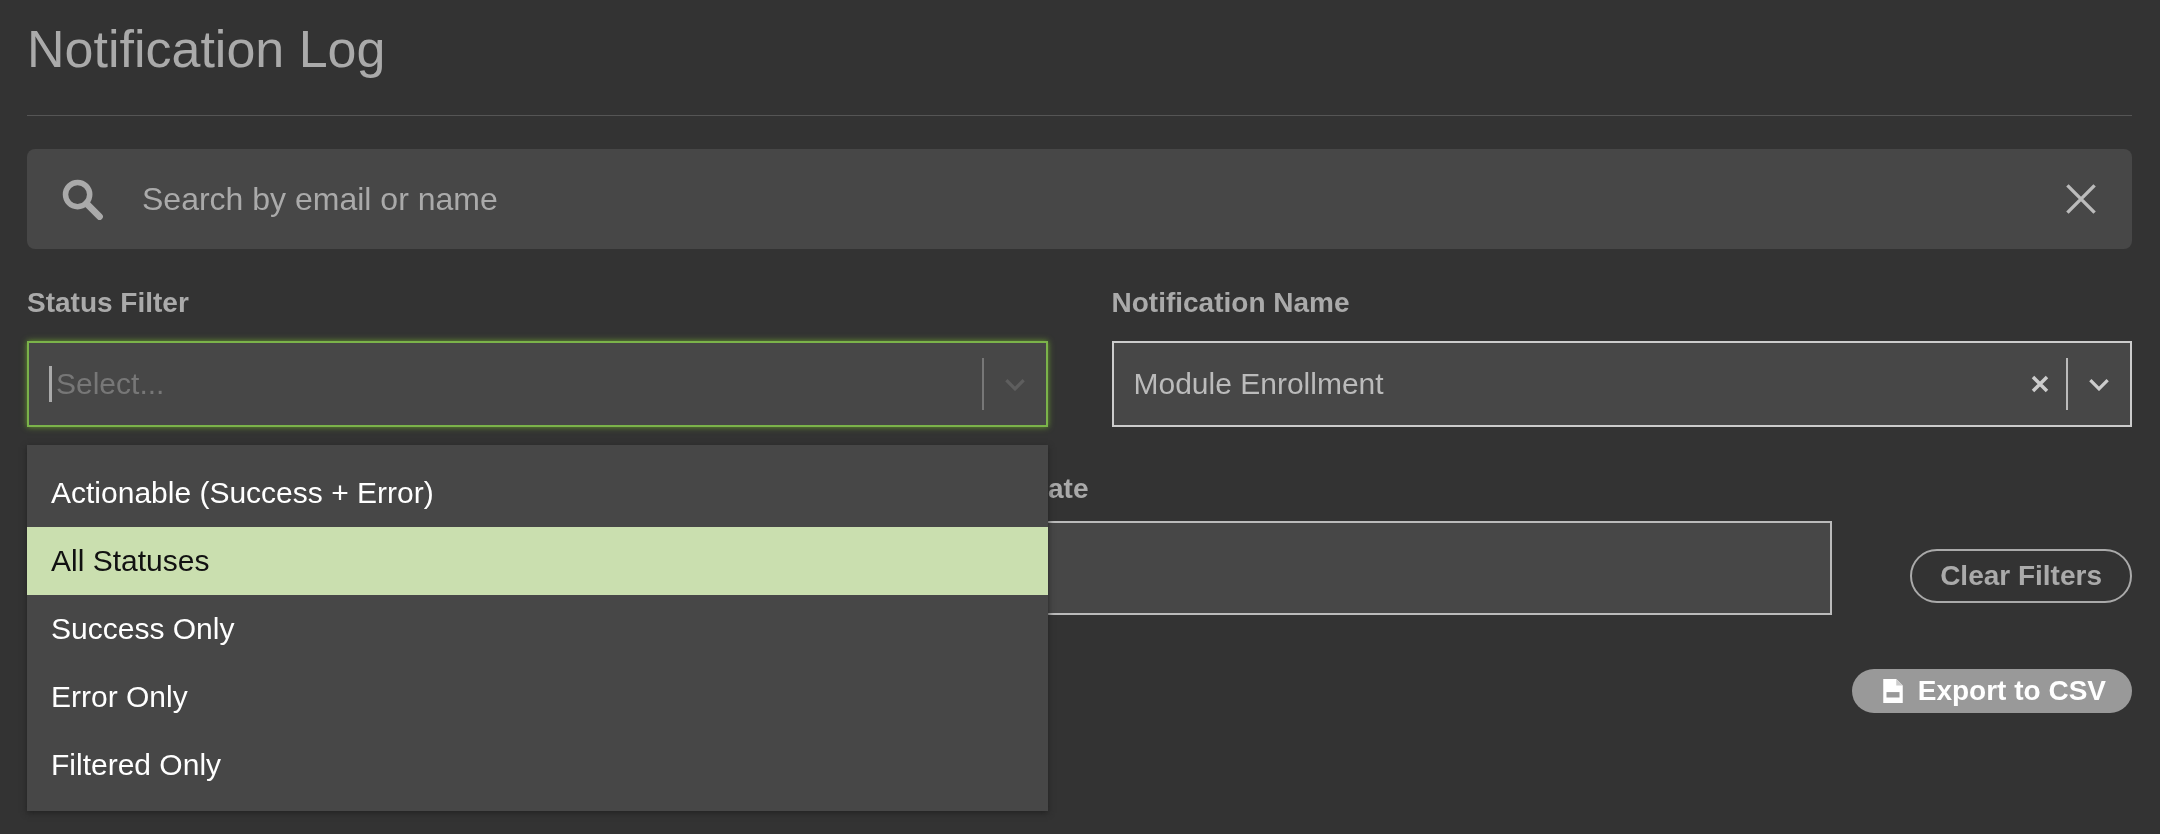 This screenshot has width=2160, height=834. Describe the element at coordinates (1440, 568) in the screenshot. I see `date-field` at that location.